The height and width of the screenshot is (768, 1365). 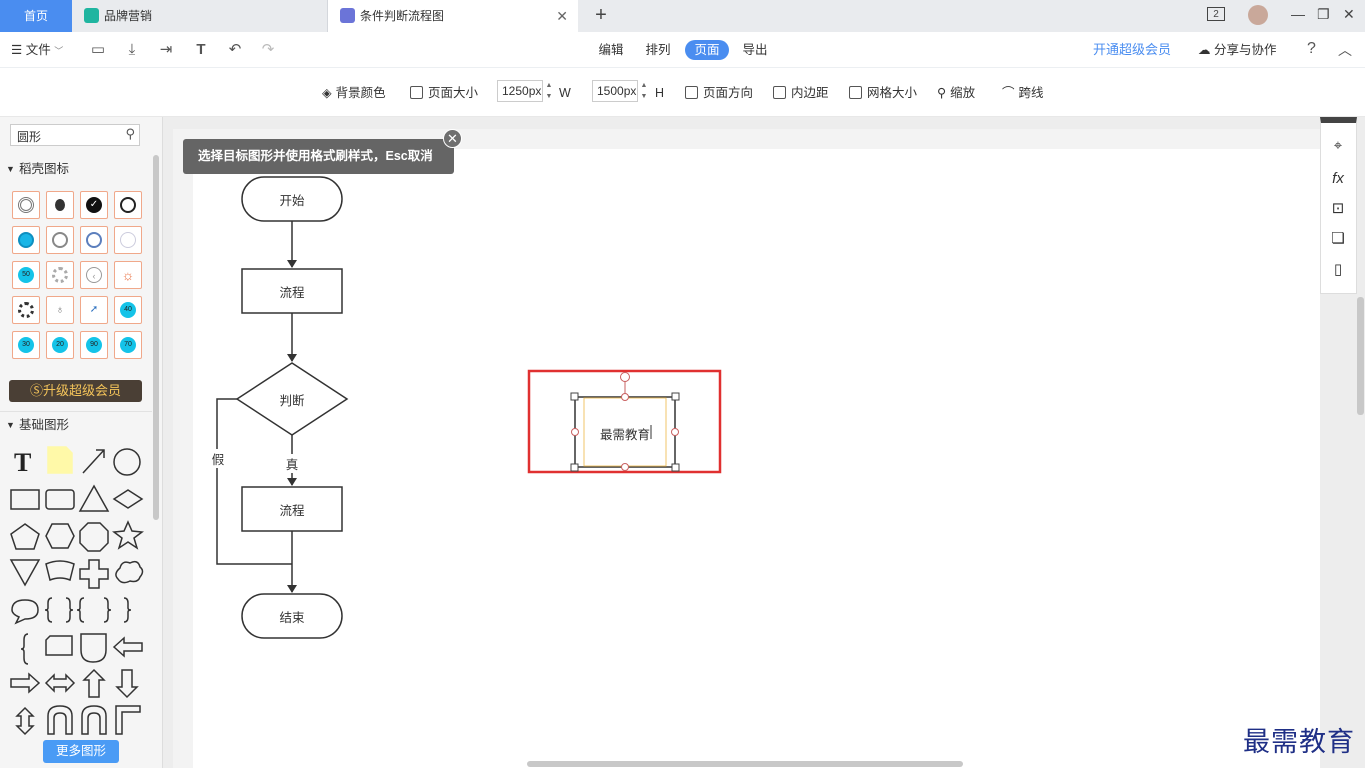 I want to click on speech-bubble-shape, so click(x=25, y=612).